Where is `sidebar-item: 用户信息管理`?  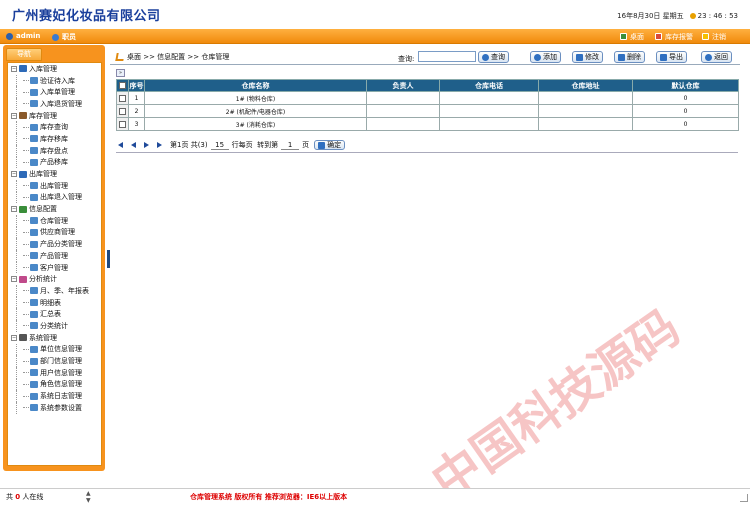
sidebar-item: 用户信息管理 is located at coordinates (54, 372).